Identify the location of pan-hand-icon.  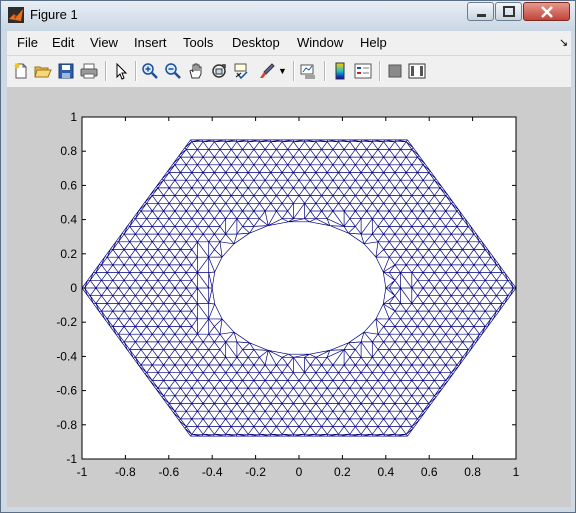
(196, 71).